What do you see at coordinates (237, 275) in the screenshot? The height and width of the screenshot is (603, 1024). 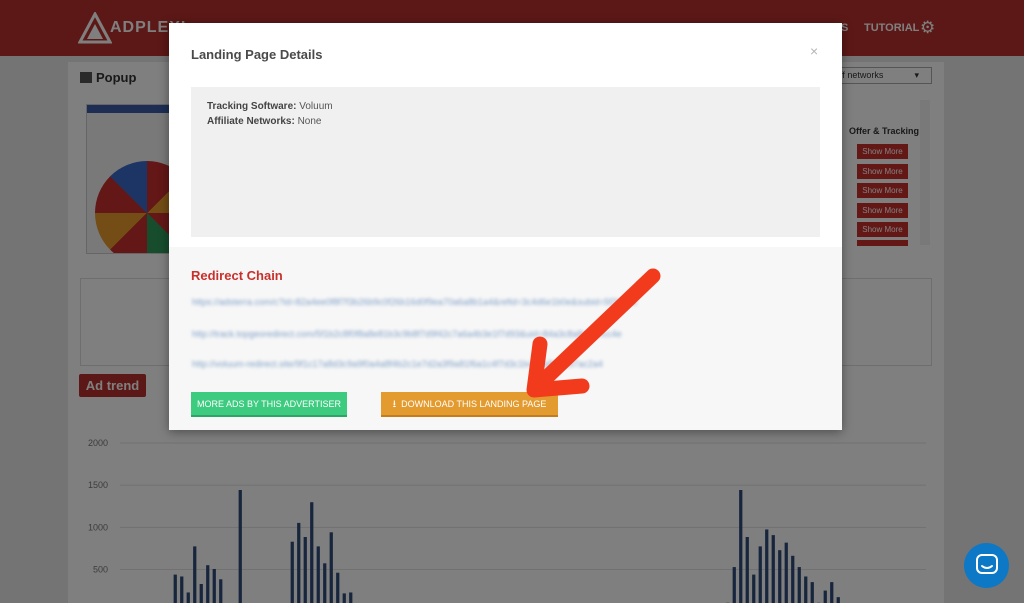 I see `redirect-chain-title: Redirect Chain` at bounding box center [237, 275].